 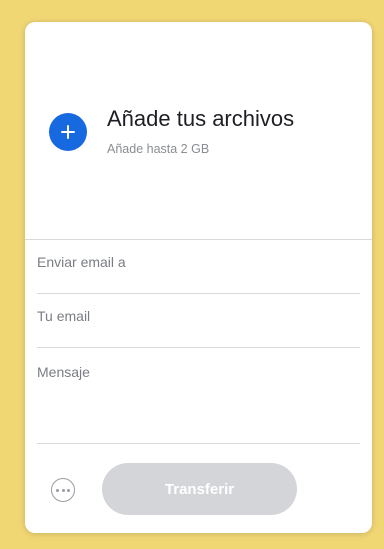 I want to click on message-textarea, so click(x=198, y=395).